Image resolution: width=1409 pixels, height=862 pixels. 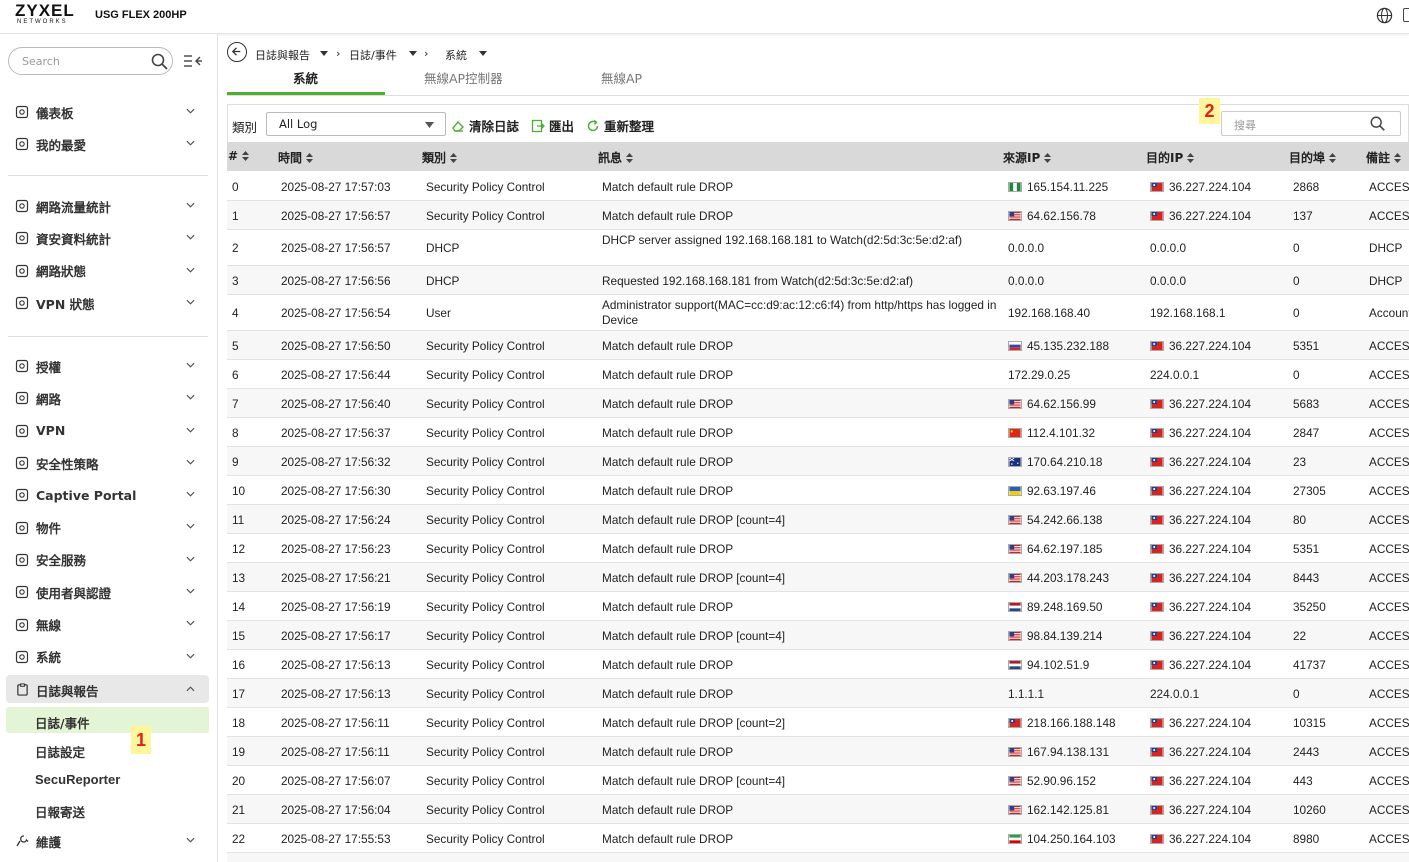 What do you see at coordinates (190, 624) in the screenshot?
I see `chevron-down-icon` at bounding box center [190, 624].